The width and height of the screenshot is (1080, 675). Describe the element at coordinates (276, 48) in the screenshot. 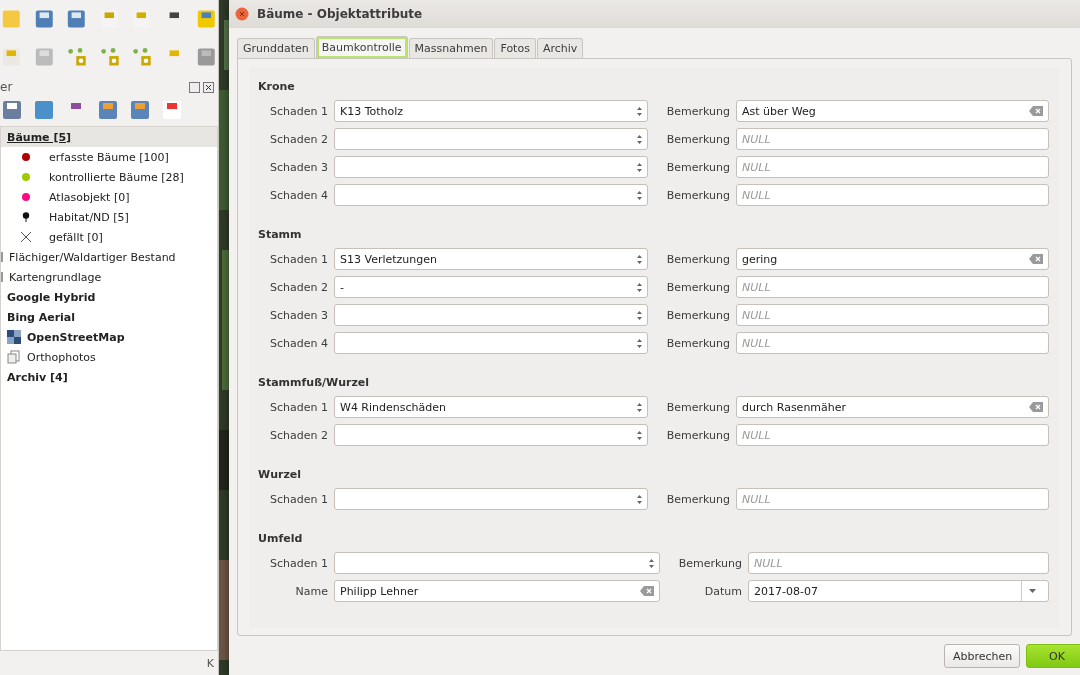

I see `tab: Grunddaten` at that location.